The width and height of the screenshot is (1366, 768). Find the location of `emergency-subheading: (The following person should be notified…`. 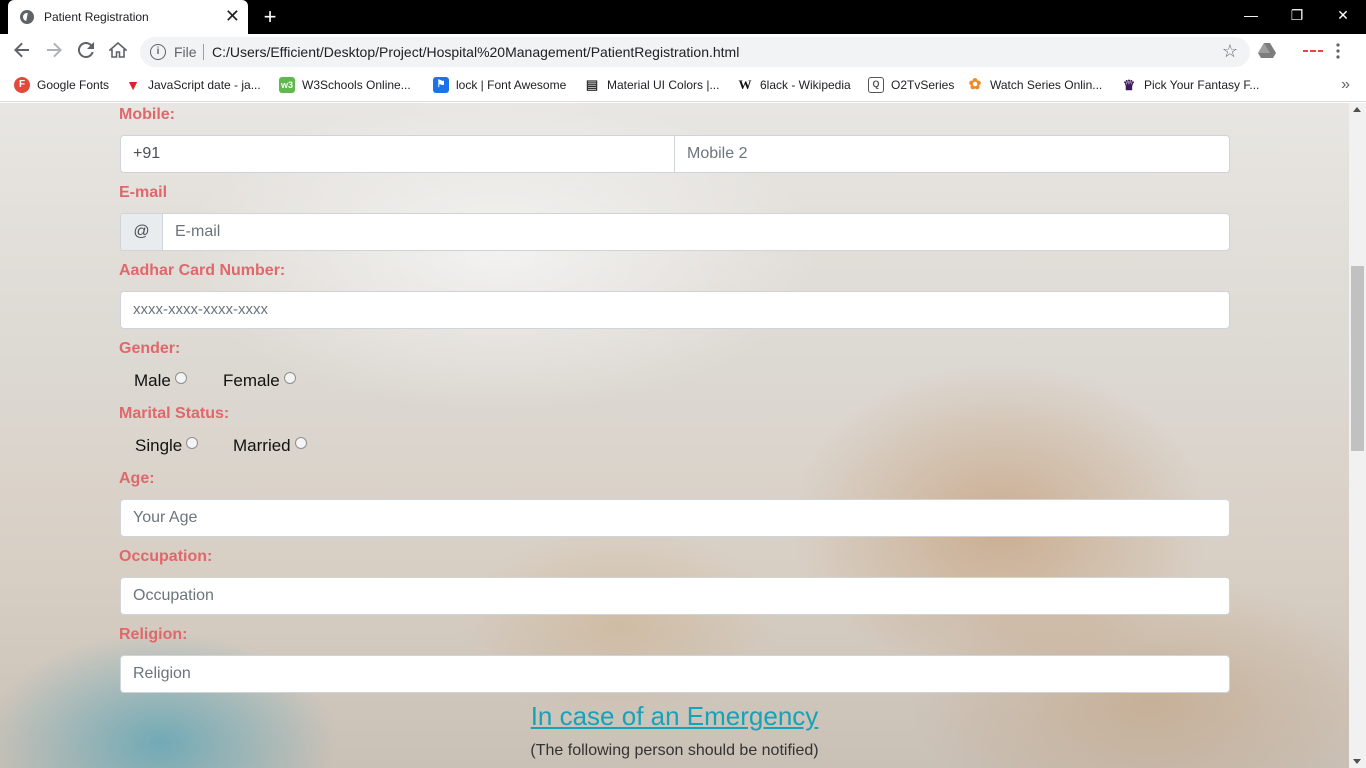

emergency-subheading: (The following person should be notified… is located at coordinates (674, 750).